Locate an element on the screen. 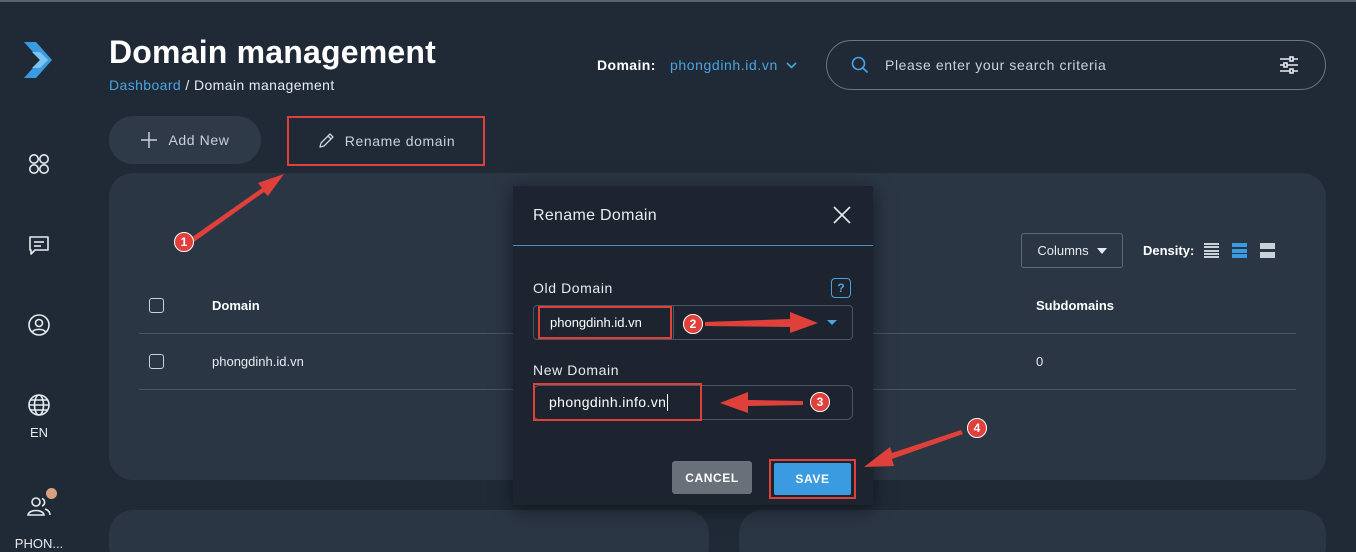 The width and height of the screenshot is (1356, 552). old-domain-label: Old Domain is located at coordinates (573, 288).